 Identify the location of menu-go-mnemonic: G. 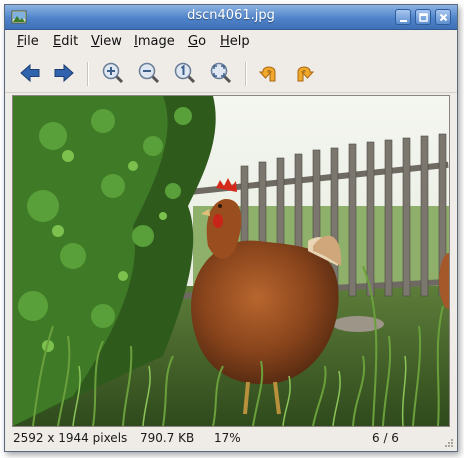
(193, 41).